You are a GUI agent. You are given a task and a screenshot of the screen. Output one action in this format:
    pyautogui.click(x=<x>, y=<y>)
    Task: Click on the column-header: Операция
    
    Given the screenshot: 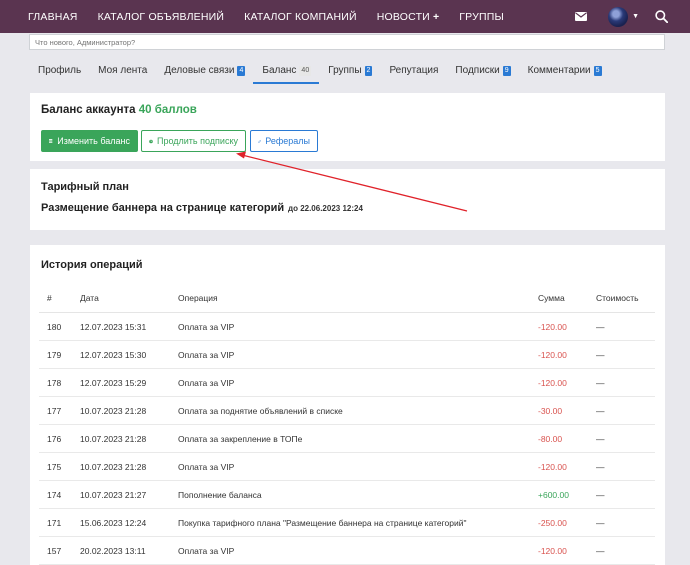 What is the action you would take?
    pyautogui.click(x=358, y=298)
    